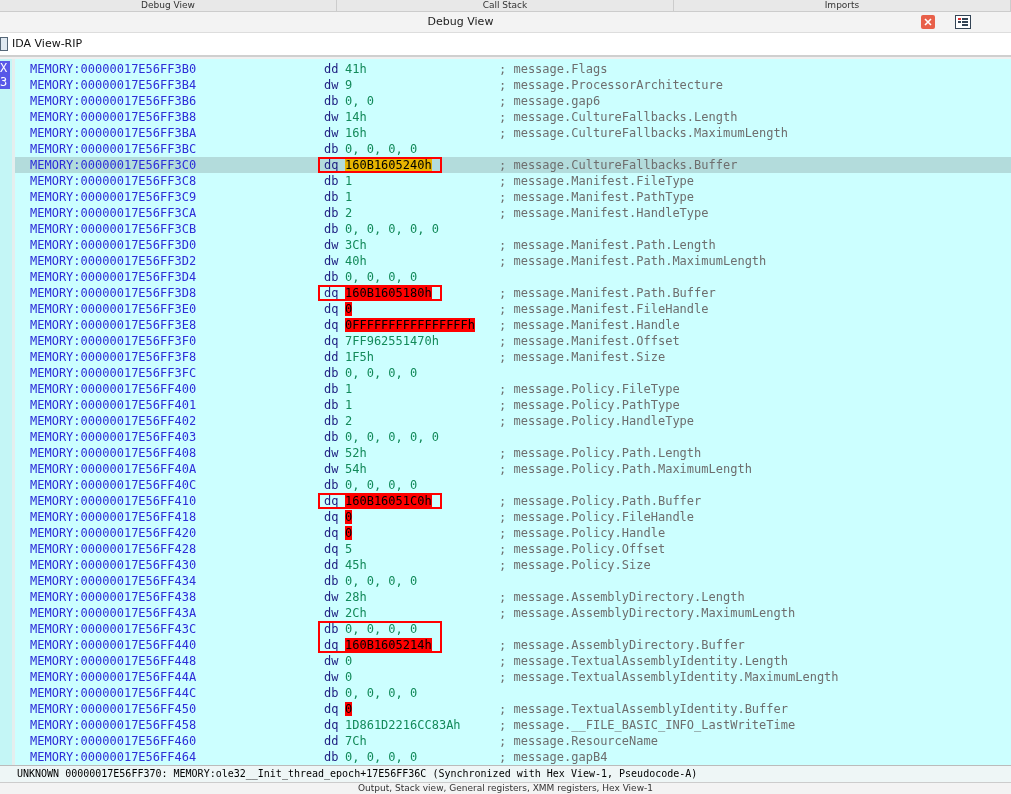 The width and height of the screenshot is (1011, 794). What do you see at coordinates (381, 484) in the screenshot?
I see `value: 0, 0, 0, 0` at bounding box center [381, 484].